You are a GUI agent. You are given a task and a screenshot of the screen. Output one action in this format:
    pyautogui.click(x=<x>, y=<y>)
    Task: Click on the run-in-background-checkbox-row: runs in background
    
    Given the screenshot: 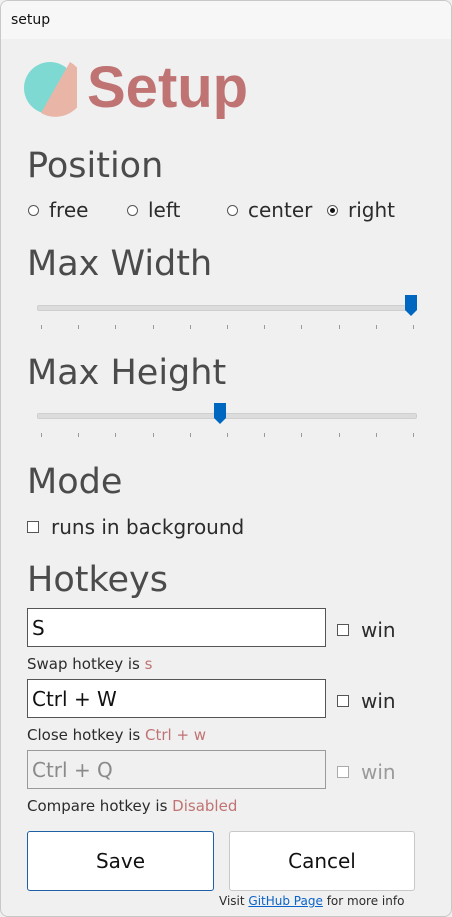 What is the action you would take?
    pyautogui.click(x=135, y=527)
    